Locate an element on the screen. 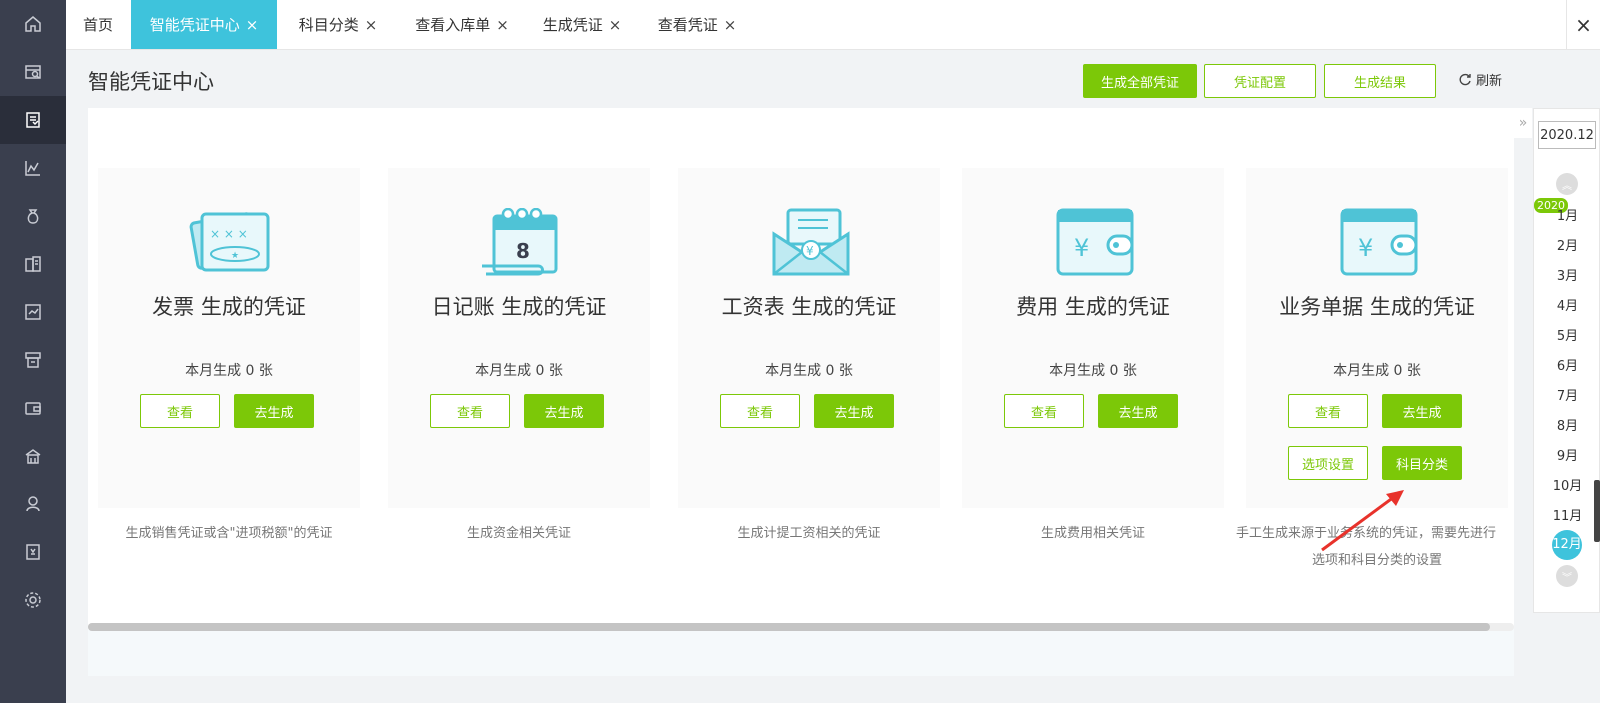 The width and height of the screenshot is (1600, 703). left-sidebar is located at coordinates (33, 351).